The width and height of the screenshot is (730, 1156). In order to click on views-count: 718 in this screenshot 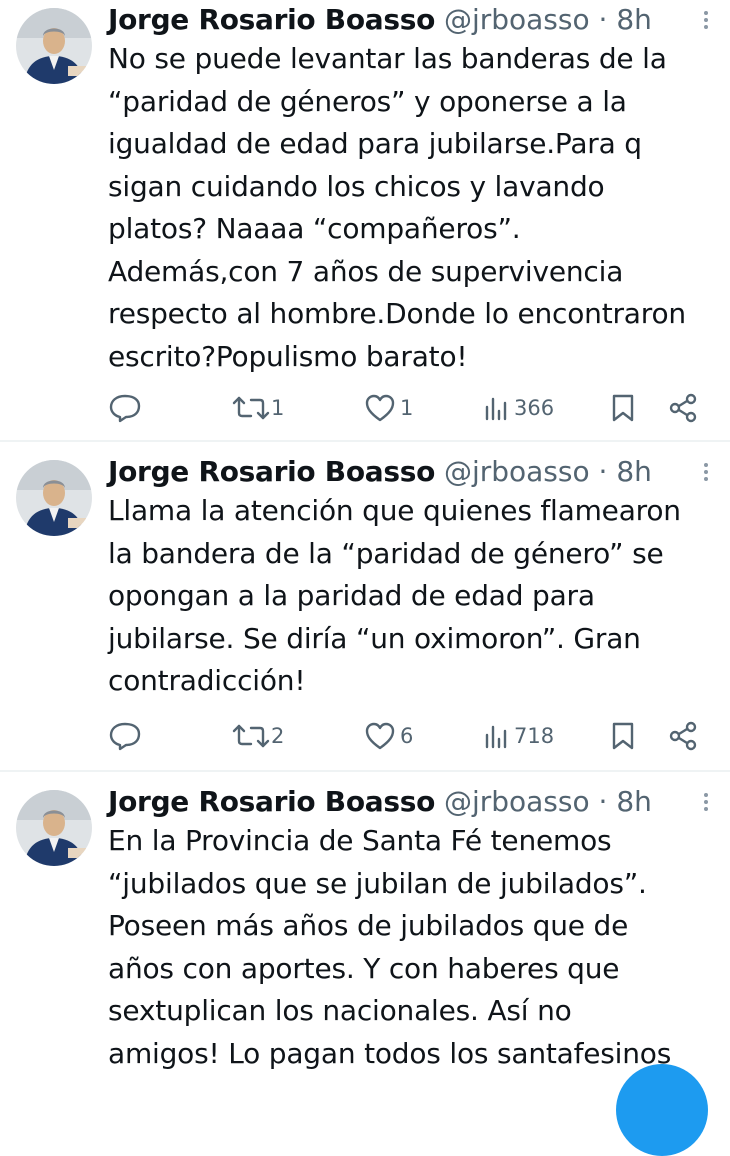, I will do `click(534, 736)`.